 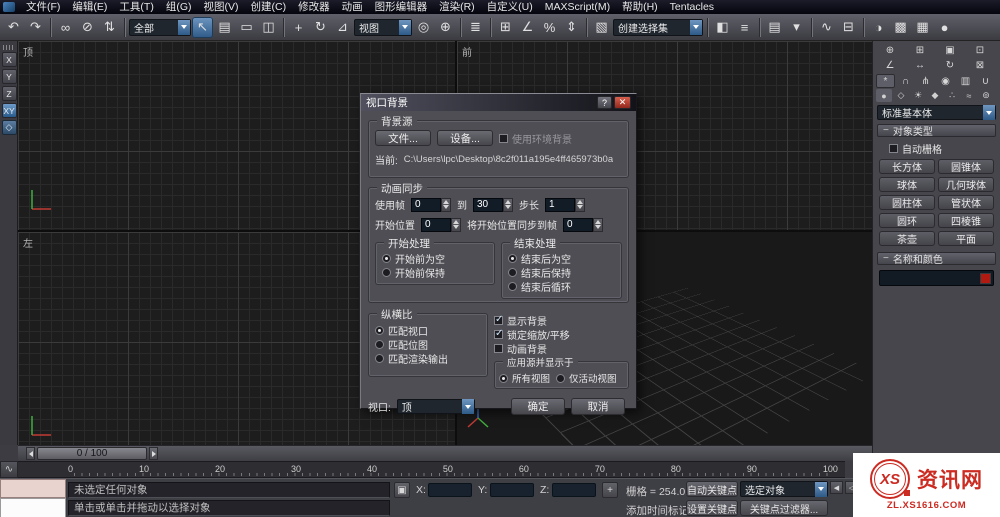 What do you see at coordinates (298, 27) in the screenshot?
I see `select-and-move-icon: +` at bounding box center [298, 27].